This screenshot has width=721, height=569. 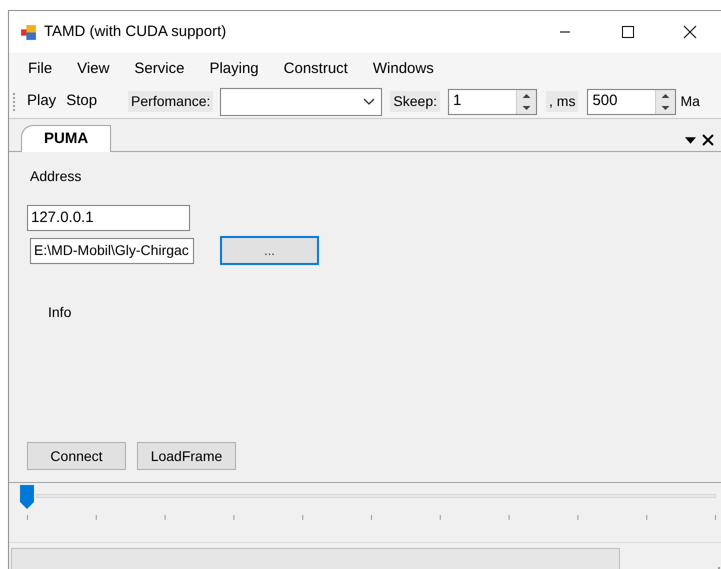 I want to click on address-field: 127.0.0.1, so click(x=108, y=218).